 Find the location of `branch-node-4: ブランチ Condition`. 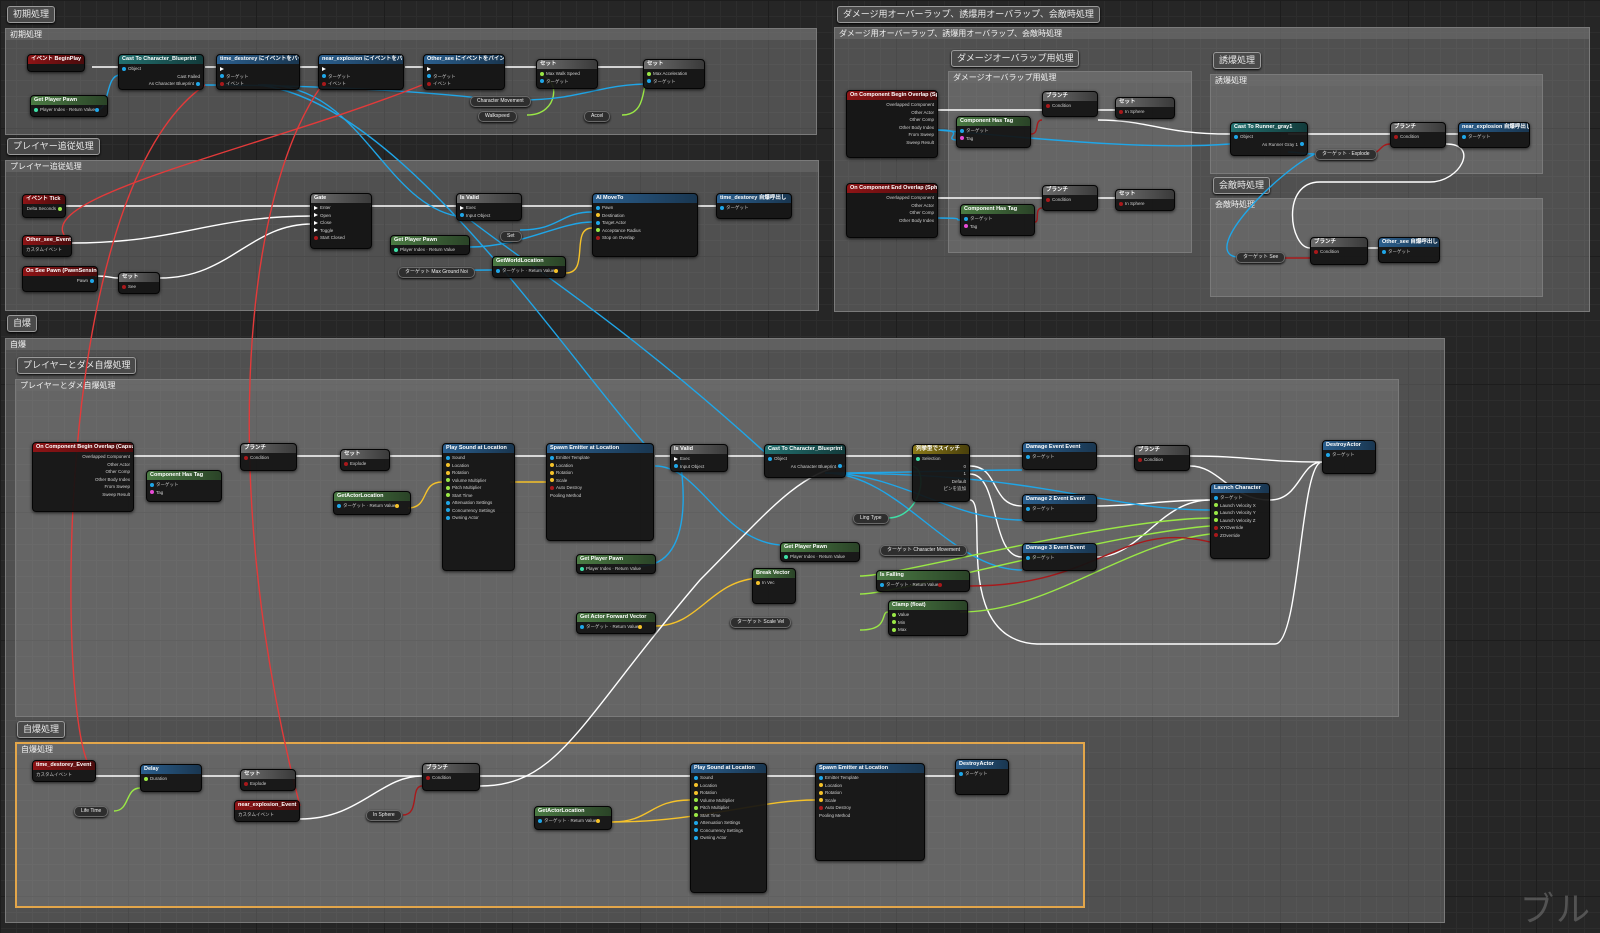

branch-node-4: ブランチ Condition is located at coordinates (1339, 251).